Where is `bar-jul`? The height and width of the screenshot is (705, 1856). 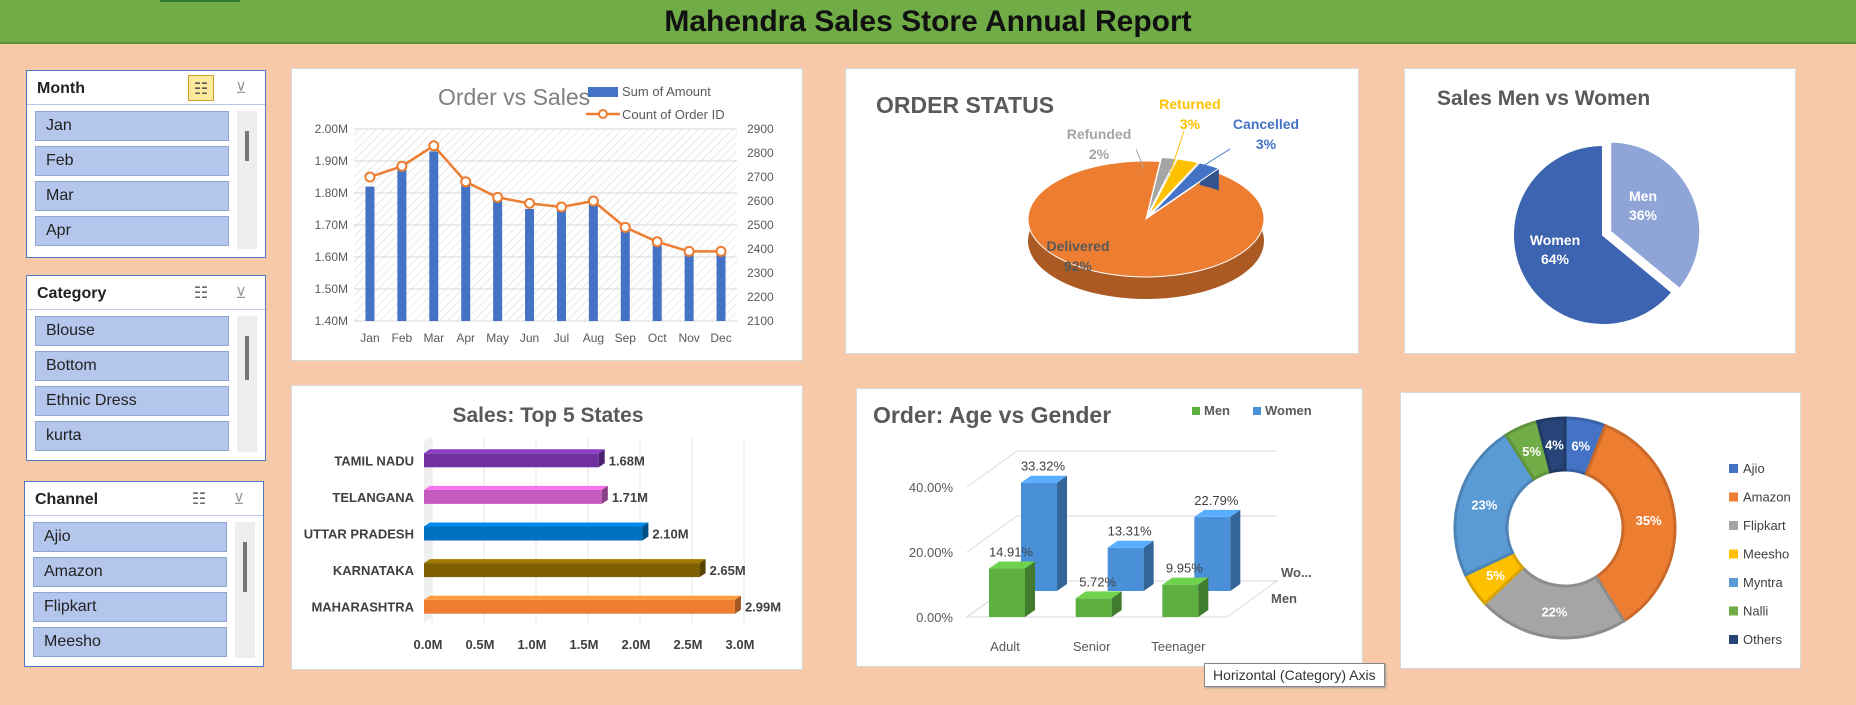
bar-jul is located at coordinates (561, 265).